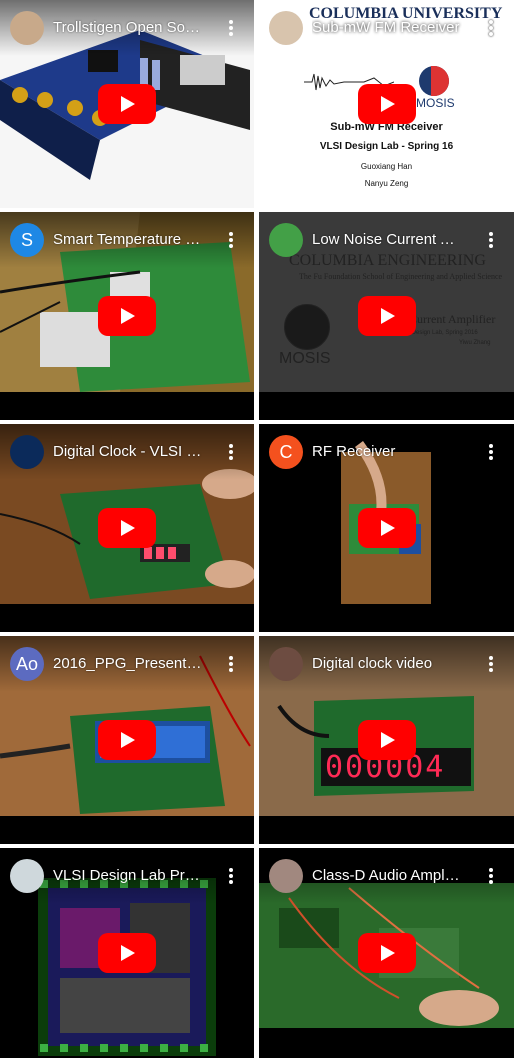 Image resolution: width=514 pixels, height=1062 pixels. Describe the element at coordinates (387, 876) in the screenshot. I see `video-title: Class-D Audio Amplifier` at that location.